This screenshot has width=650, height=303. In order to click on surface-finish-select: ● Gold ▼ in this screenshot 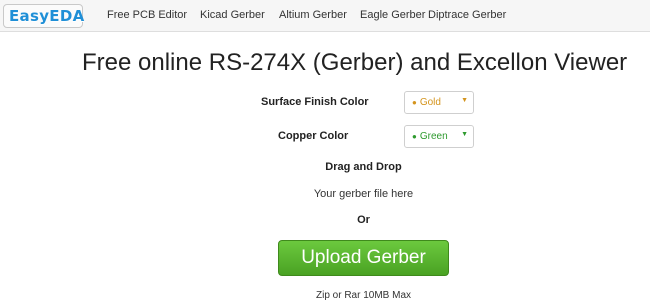, I will do `click(439, 102)`.